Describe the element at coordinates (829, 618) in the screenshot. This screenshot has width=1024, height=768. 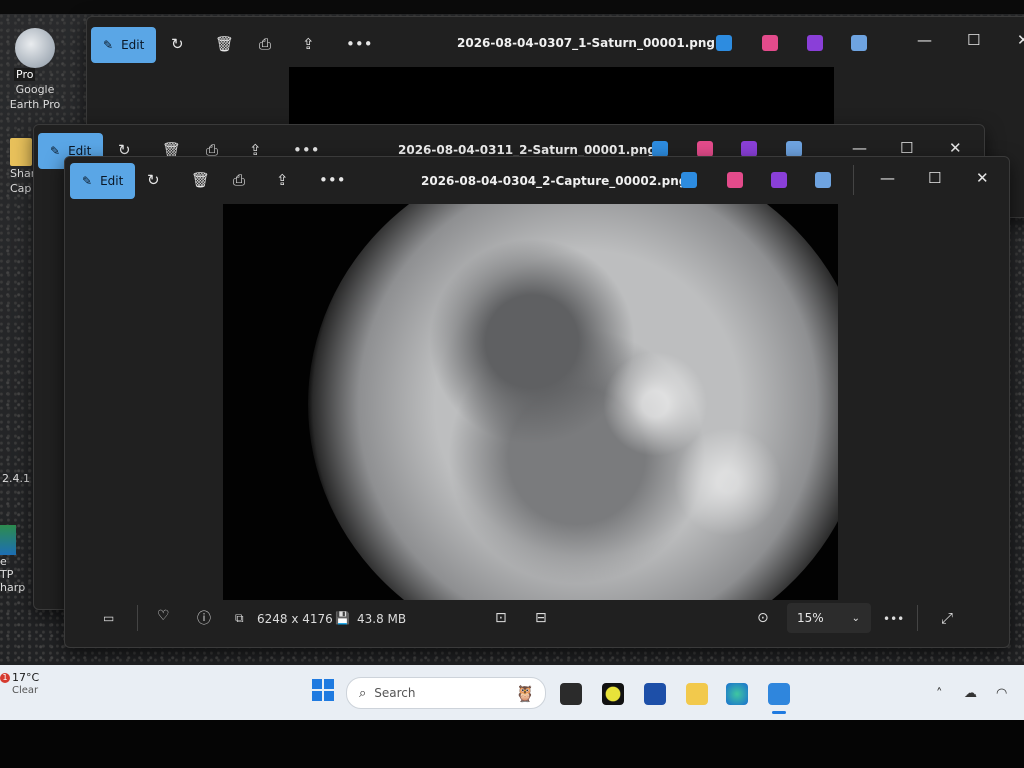
I see `zoom-select: 15% ⌄` at that location.